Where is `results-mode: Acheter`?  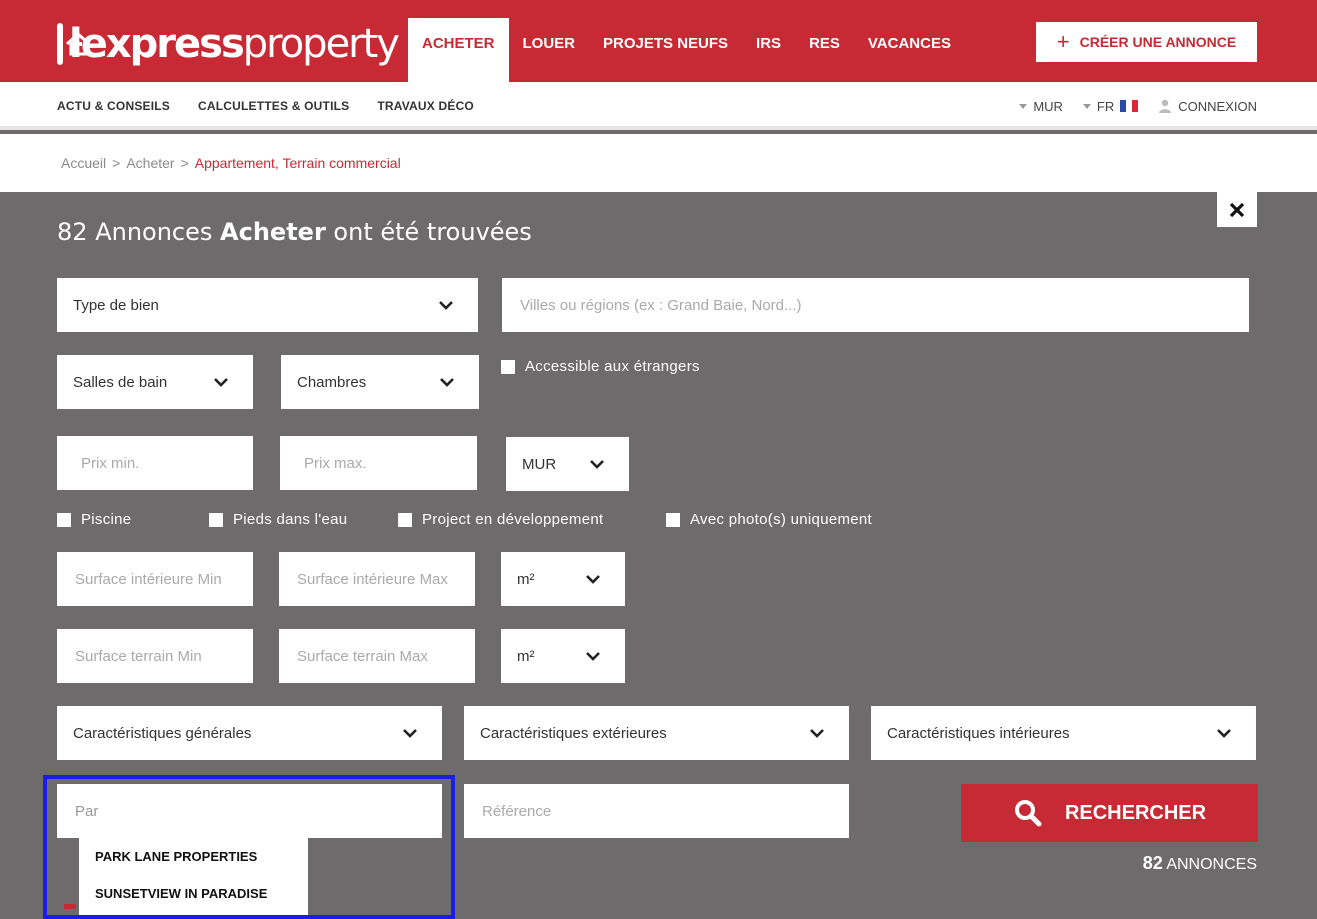 results-mode: Acheter is located at coordinates (273, 232).